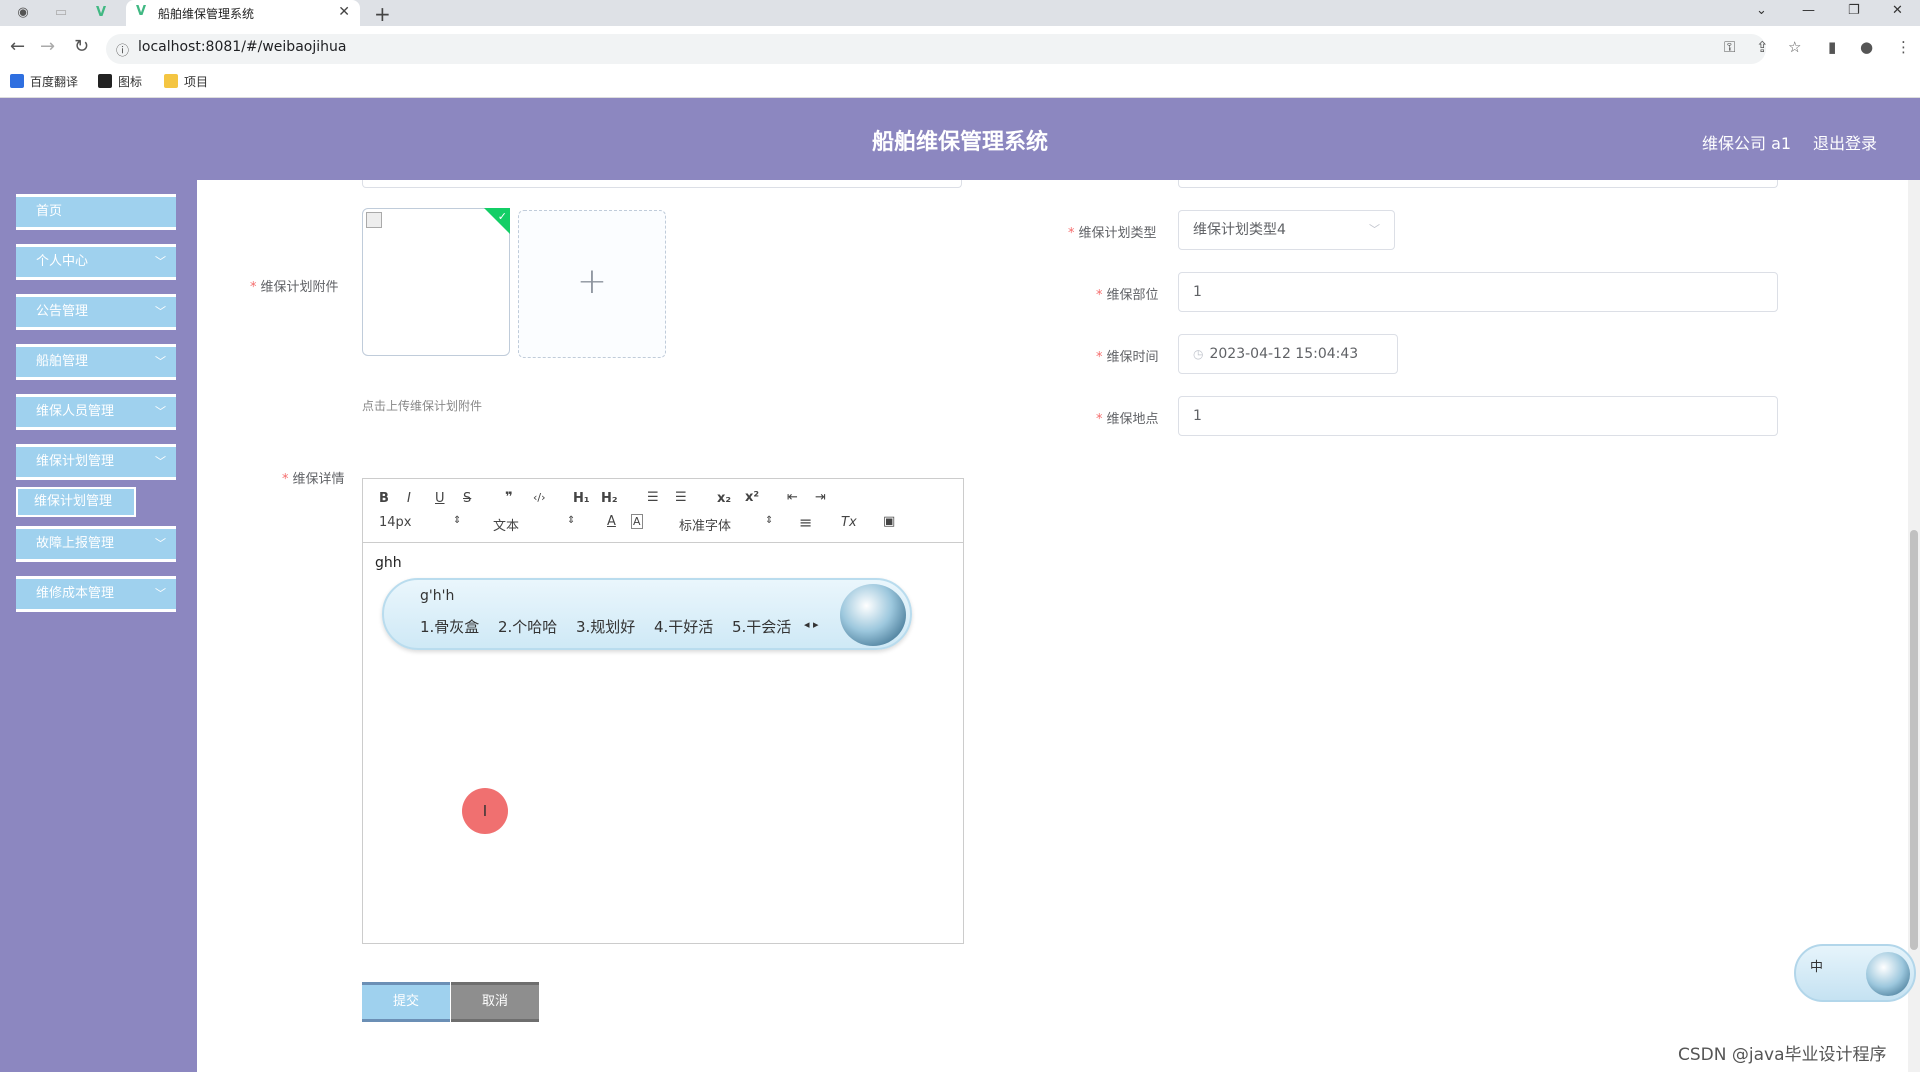 This screenshot has height=1072, width=1920. What do you see at coordinates (96, 412) in the screenshot?
I see `sidebar-item-staff: 维保人员管理 ﹀` at bounding box center [96, 412].